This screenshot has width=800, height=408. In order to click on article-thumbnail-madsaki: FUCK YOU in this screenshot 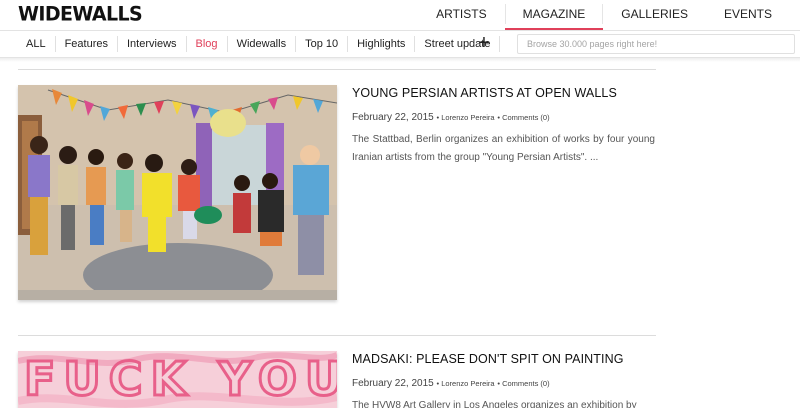, I will do `click(177, 379)`.